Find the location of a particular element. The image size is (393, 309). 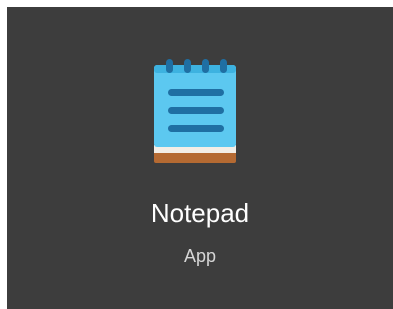

app-name: Notepad is located at coordinates (200, 213).